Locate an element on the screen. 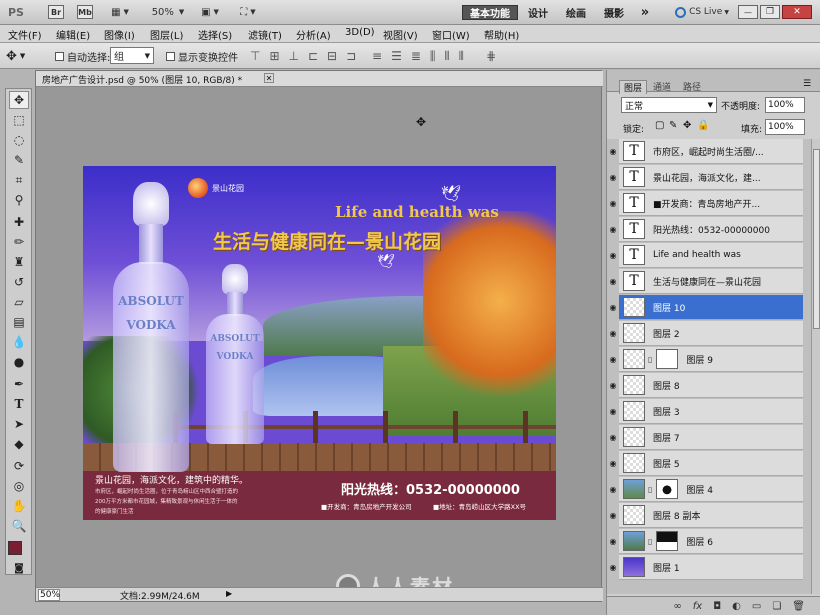 The width and height of the screenshot is (820, 615). panel-menu-icon: ☰ is located at coordinates (807, 84).